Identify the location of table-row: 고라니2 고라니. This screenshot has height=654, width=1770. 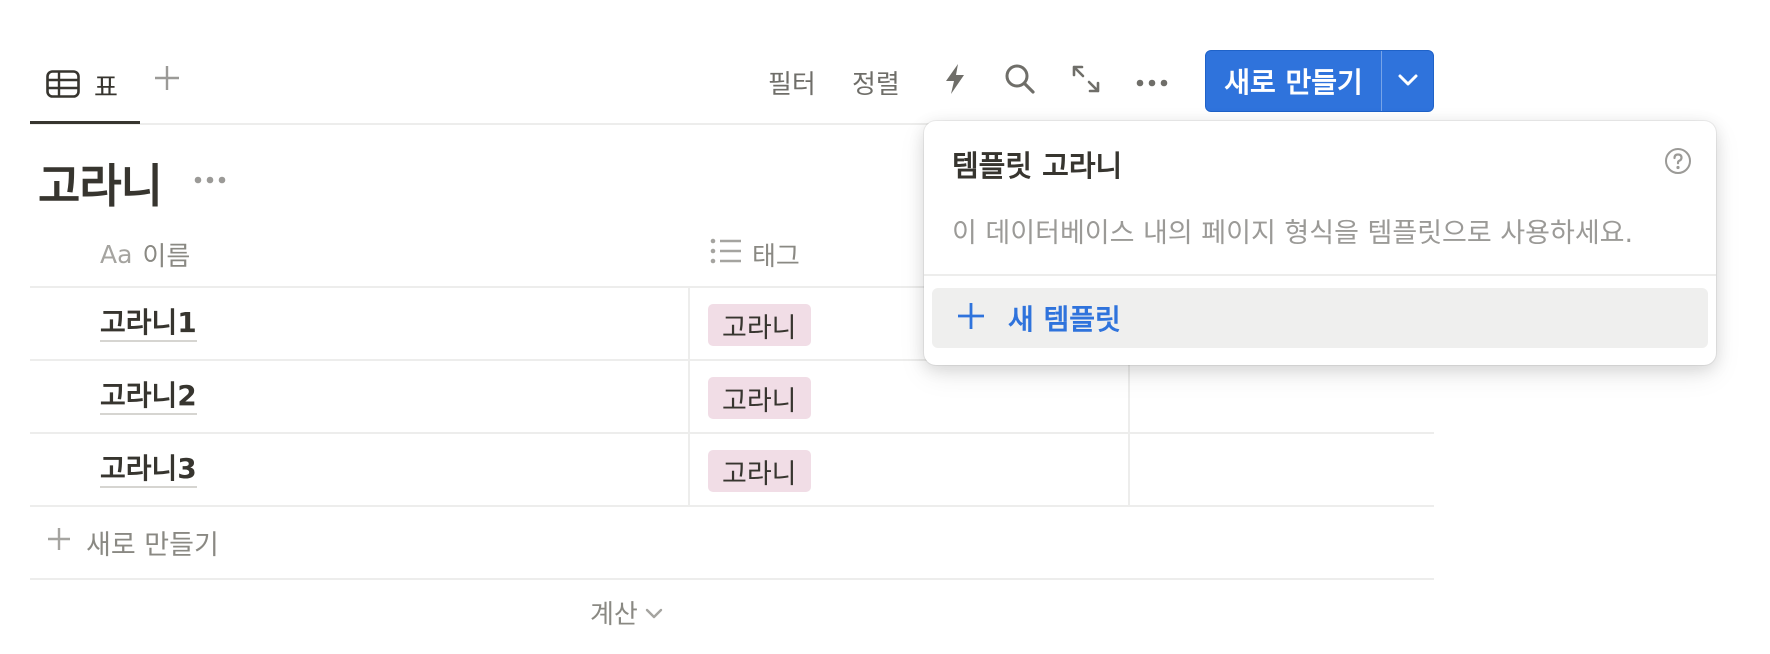
(732, 397).